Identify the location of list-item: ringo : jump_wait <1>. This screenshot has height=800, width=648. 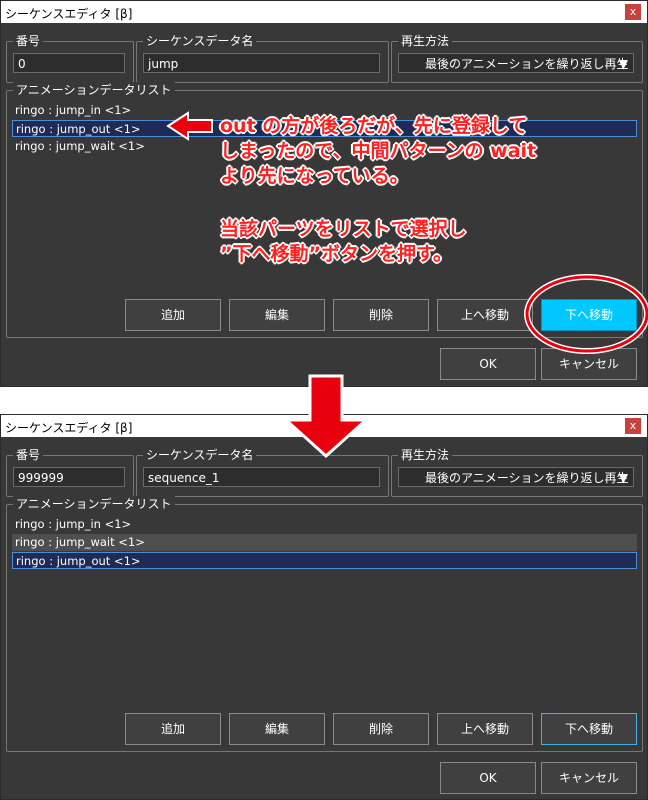
(324, 542).